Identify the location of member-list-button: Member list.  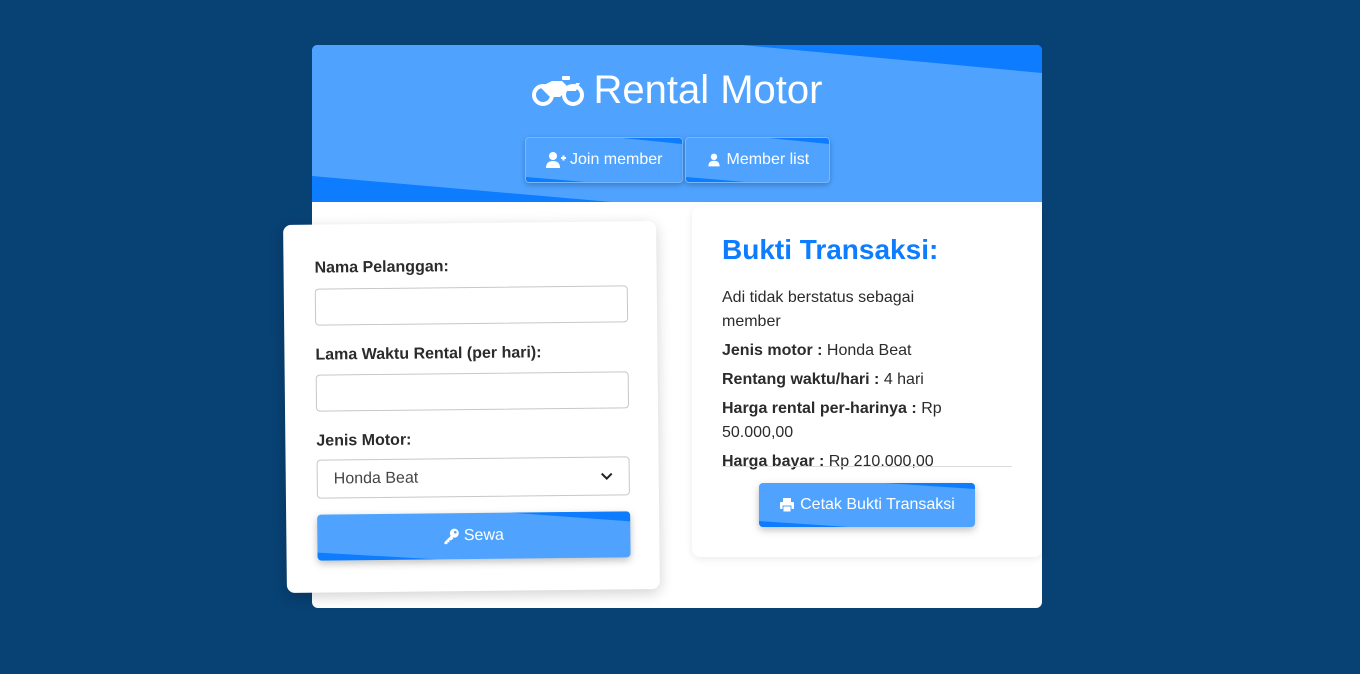
(758, 160).